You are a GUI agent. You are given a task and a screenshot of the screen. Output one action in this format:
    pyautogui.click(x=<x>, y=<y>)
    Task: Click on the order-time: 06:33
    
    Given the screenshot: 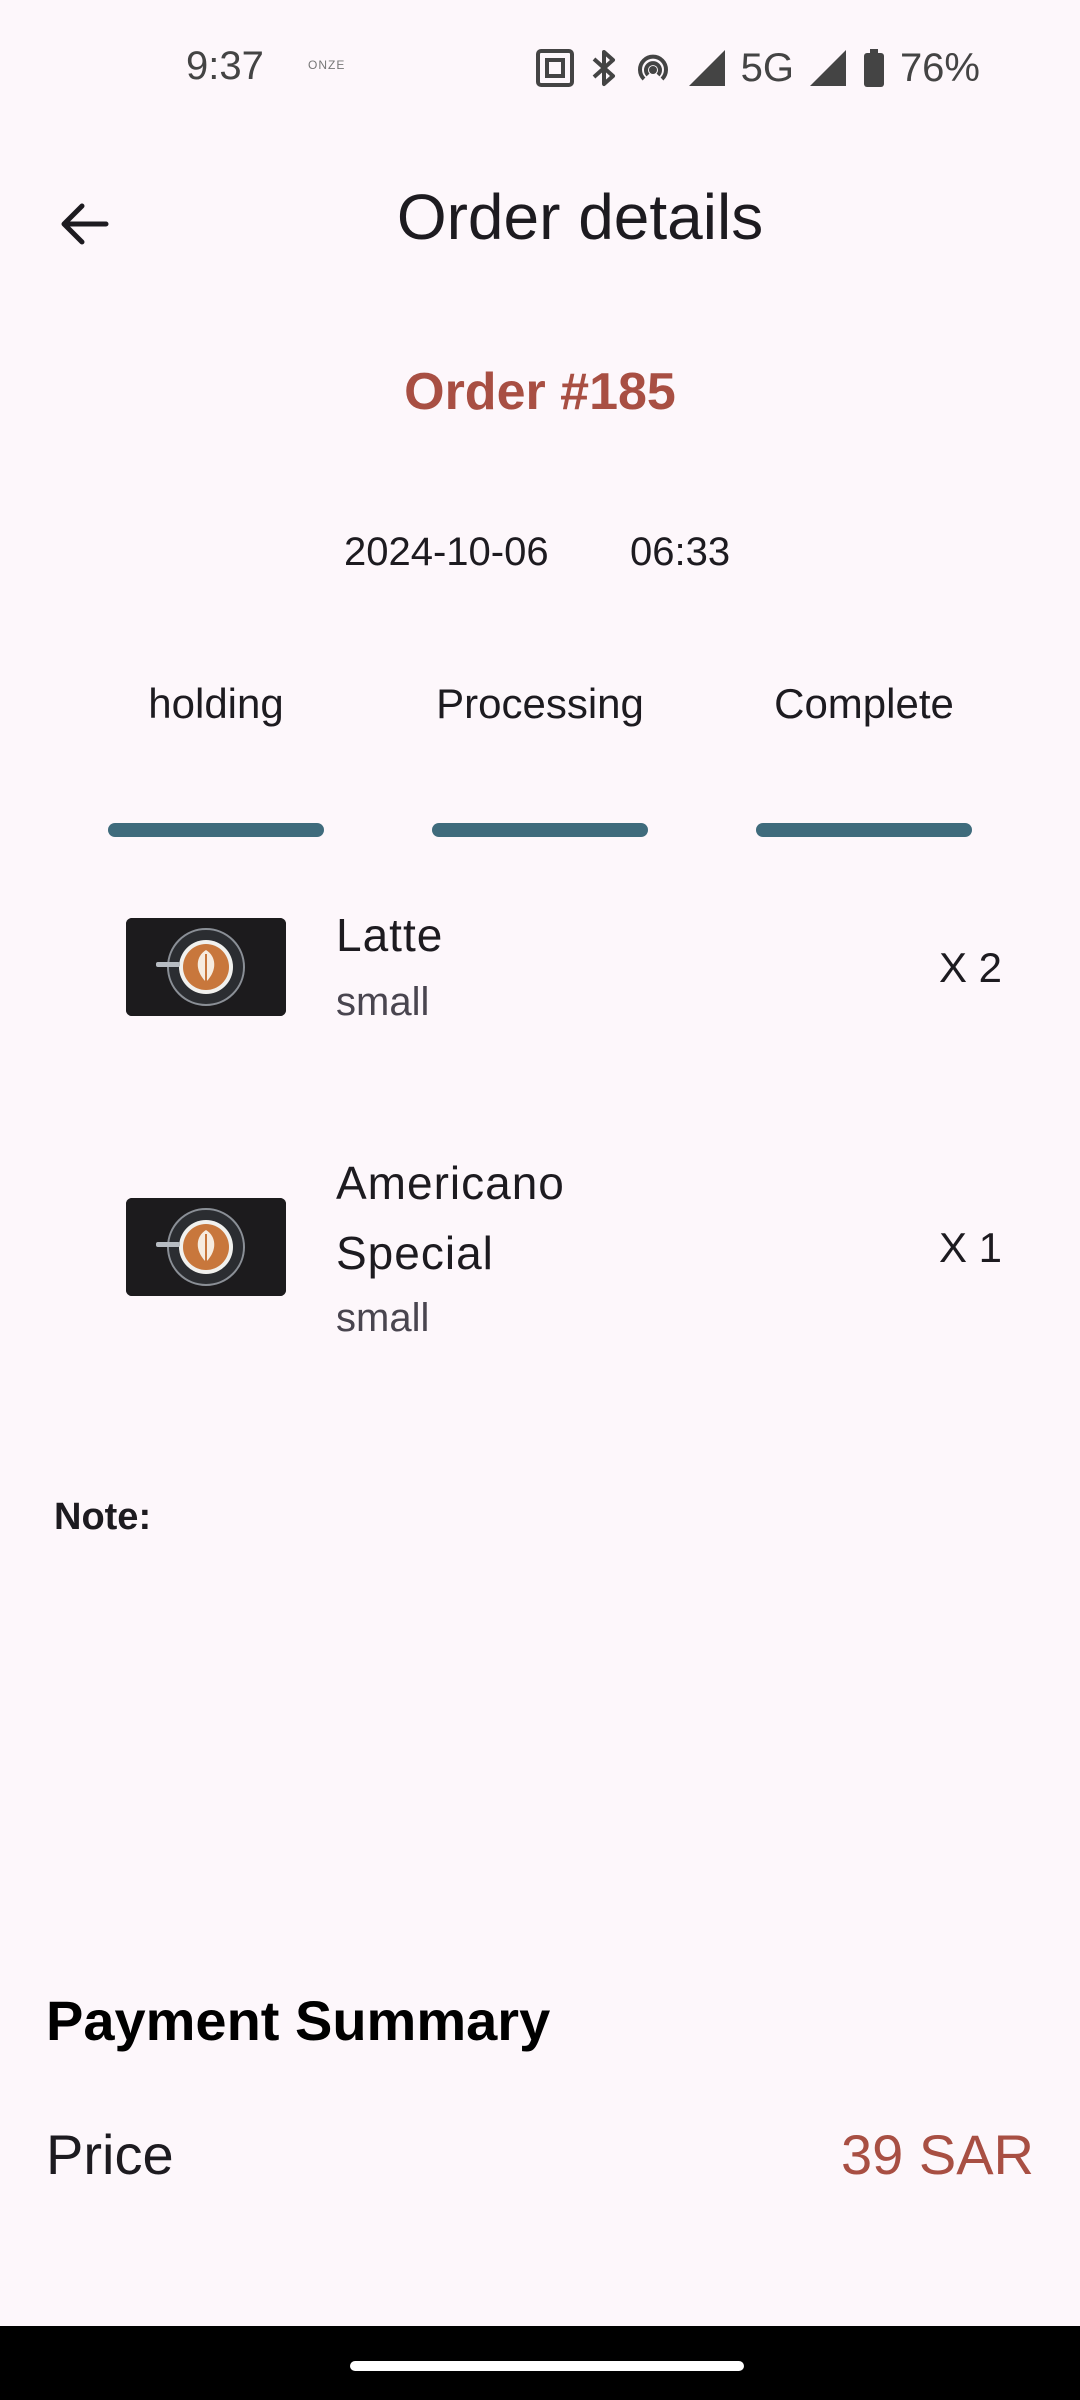 What is the action you would take?
    pyautogui.click(x=680, y=552)
    